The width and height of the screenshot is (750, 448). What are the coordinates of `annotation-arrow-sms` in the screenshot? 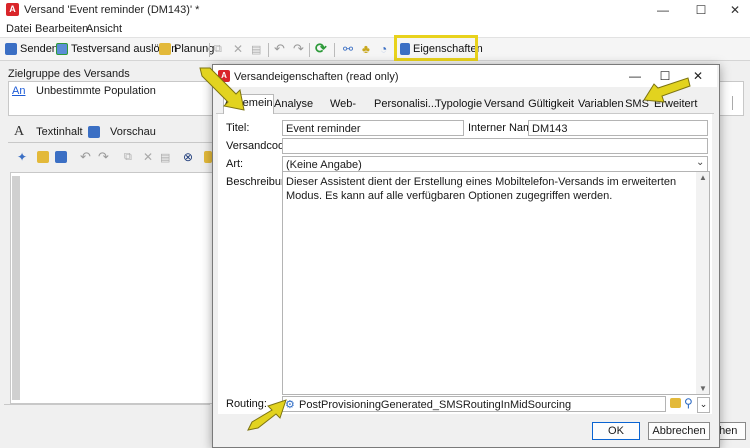 It's located at (667, 90).